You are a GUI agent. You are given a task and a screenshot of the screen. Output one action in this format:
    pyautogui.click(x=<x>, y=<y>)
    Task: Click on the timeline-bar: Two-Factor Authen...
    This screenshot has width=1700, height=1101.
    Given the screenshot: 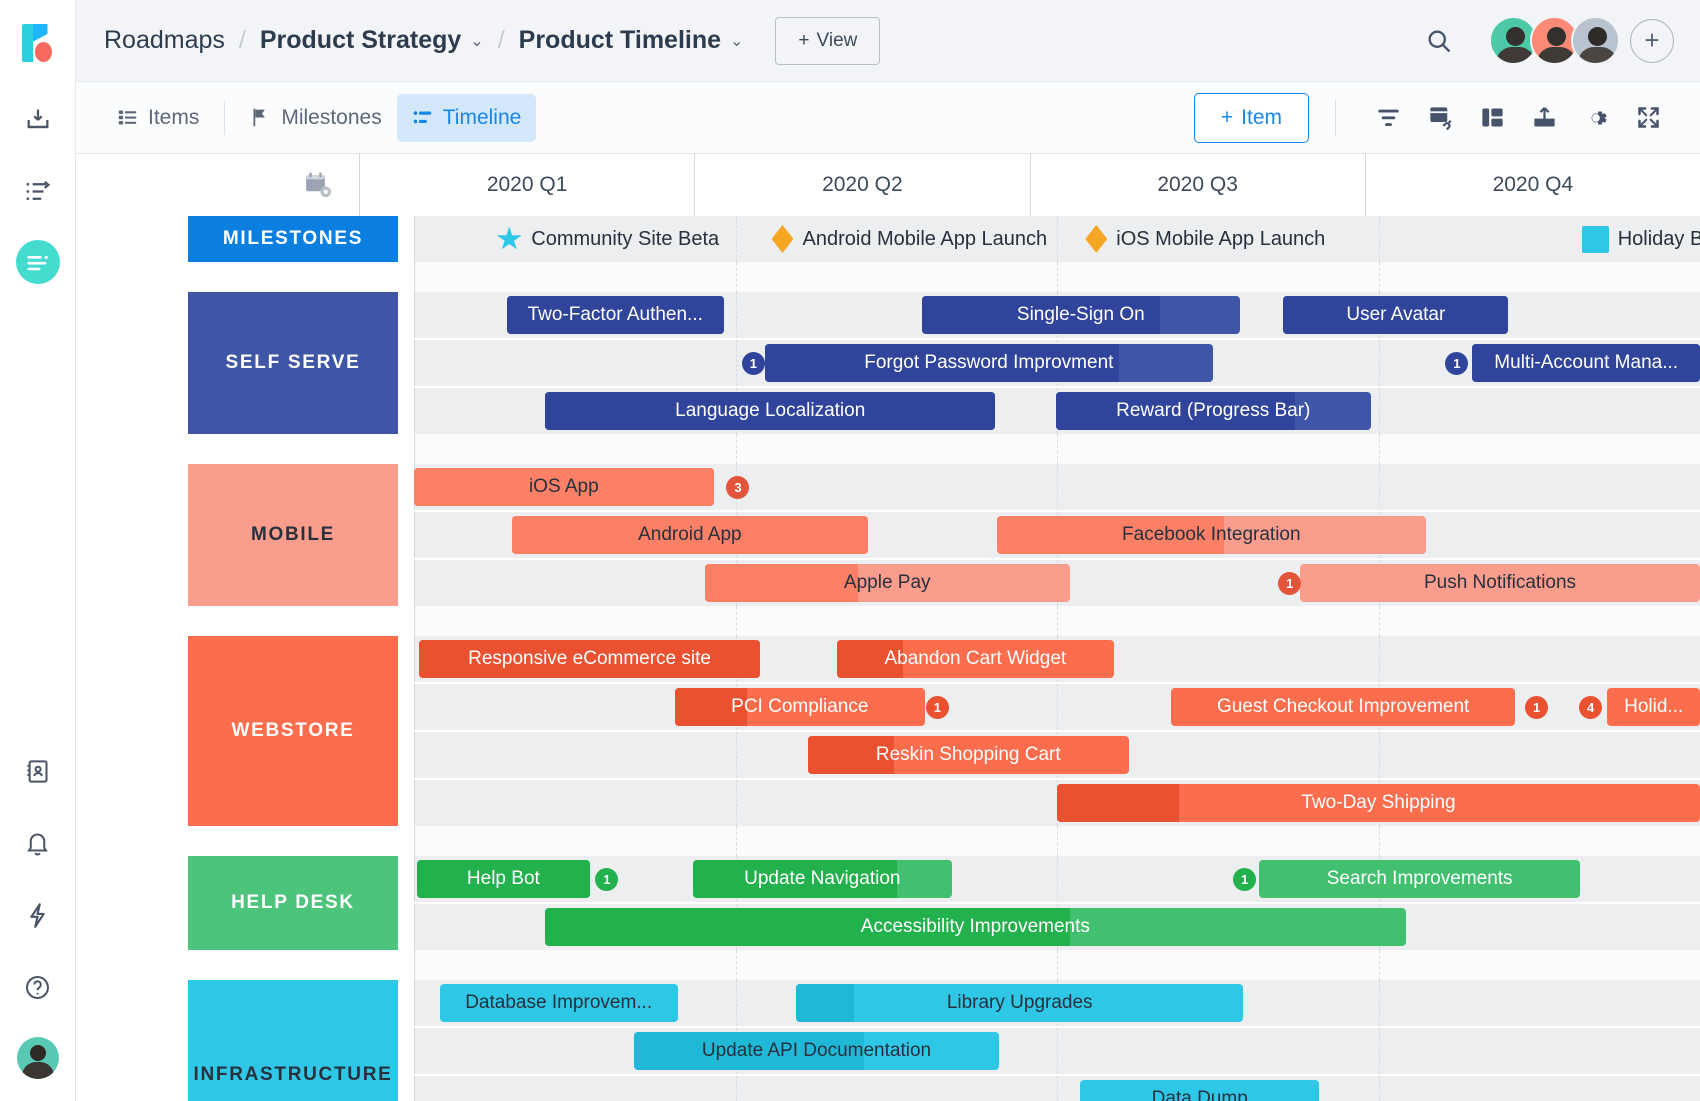 What is the action you would take?
    pyautogui.click(x=615, y=315)
    